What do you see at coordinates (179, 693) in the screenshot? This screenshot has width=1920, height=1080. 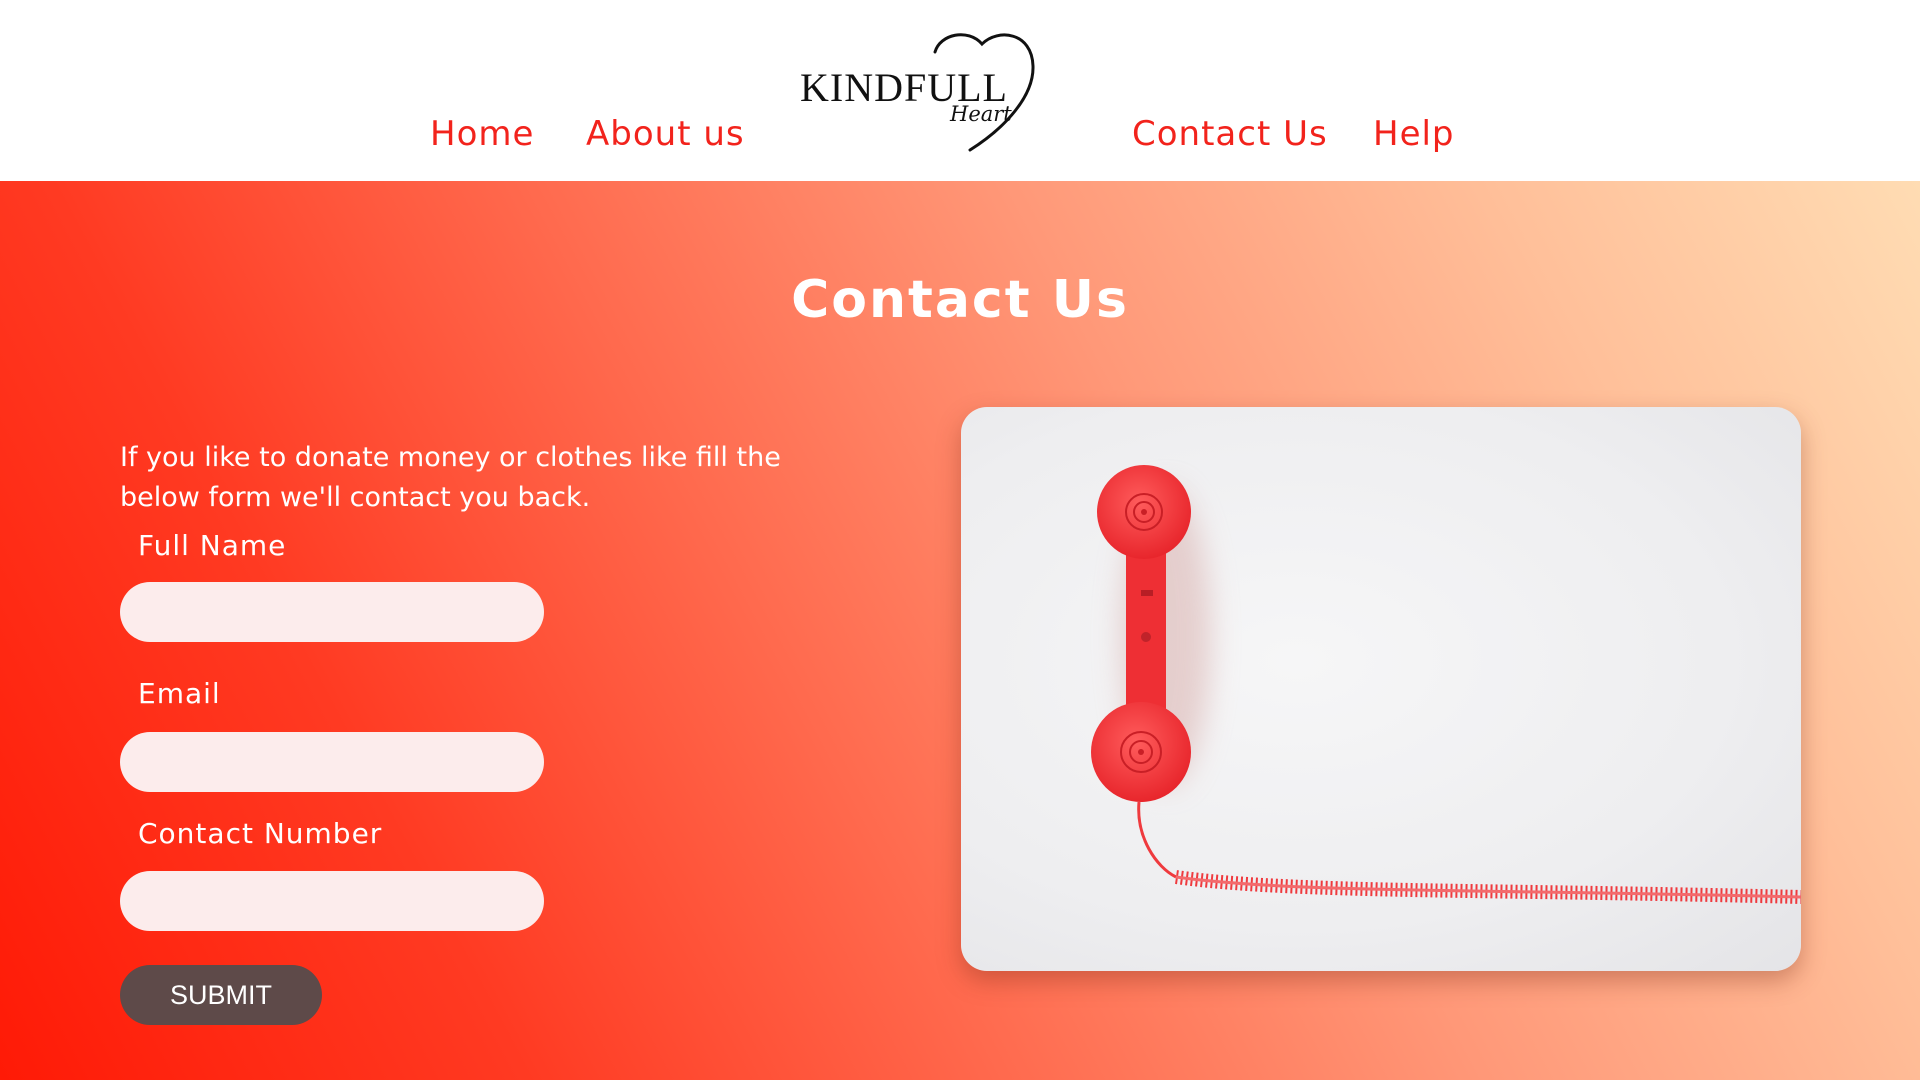 I see `email-label: Email` at bounding box center [179, 693].